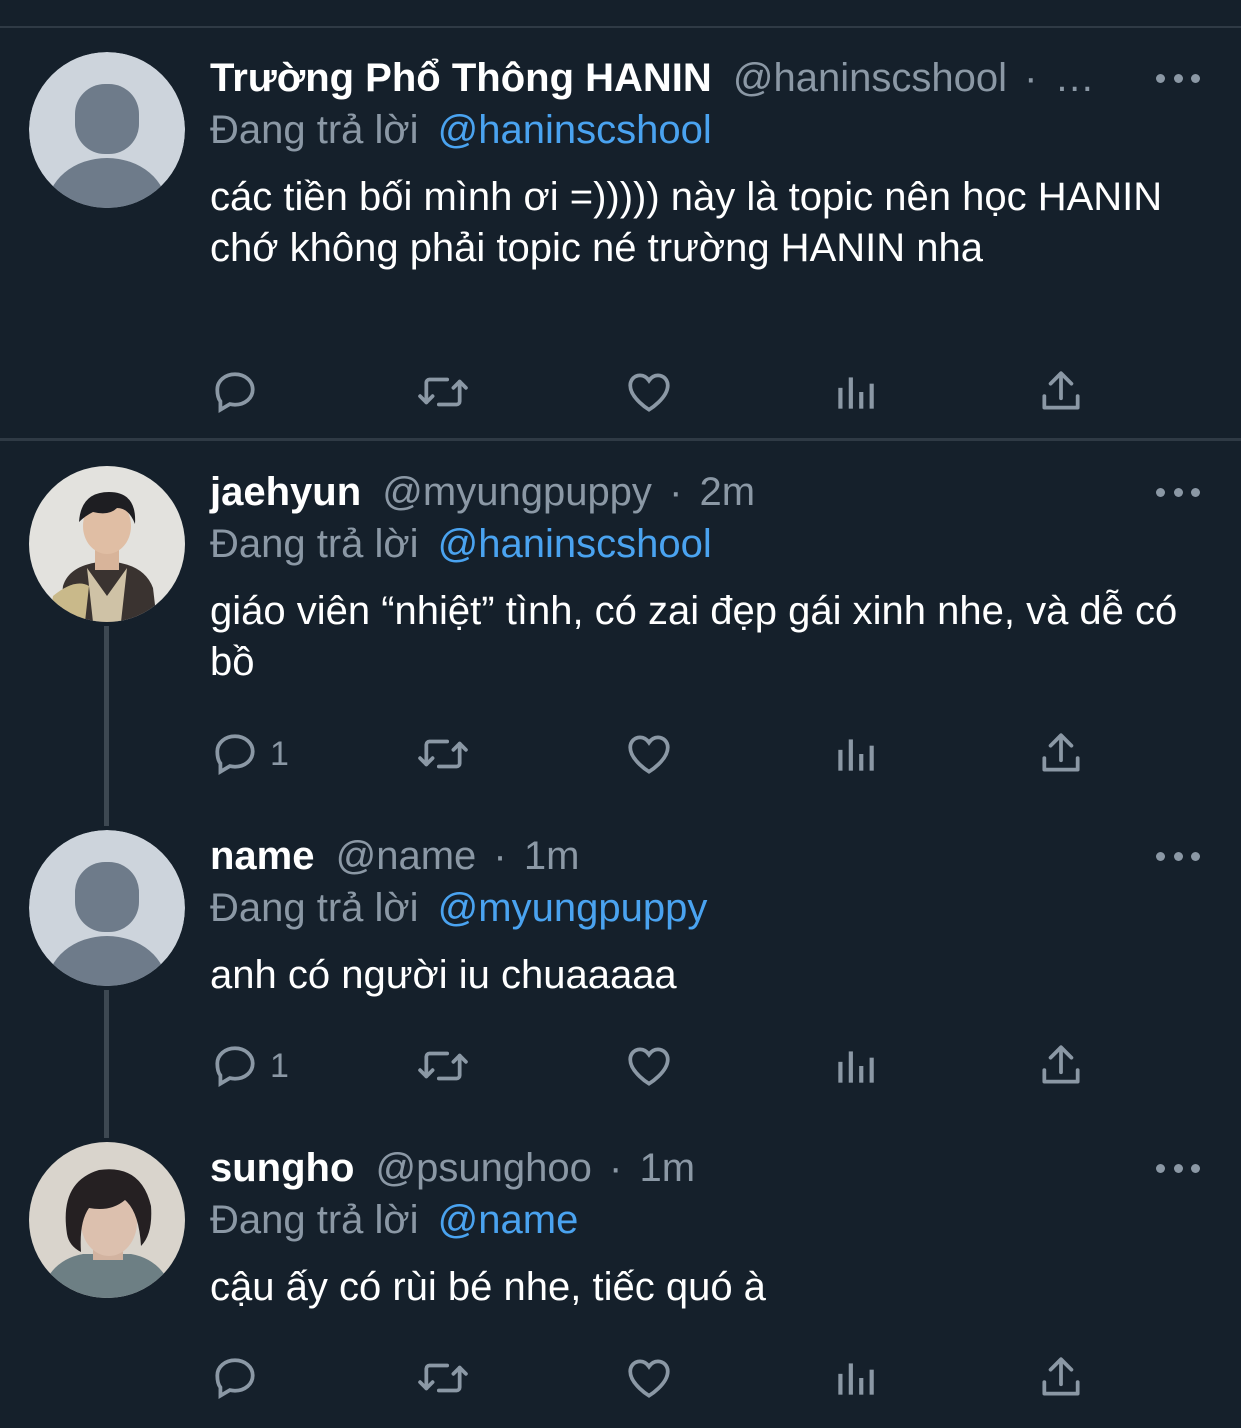  What do you see at coordinates (573, 908) in the screenshot?
I see `reply-mention-link: @myungpuppy` at bounding box center [573, 908].